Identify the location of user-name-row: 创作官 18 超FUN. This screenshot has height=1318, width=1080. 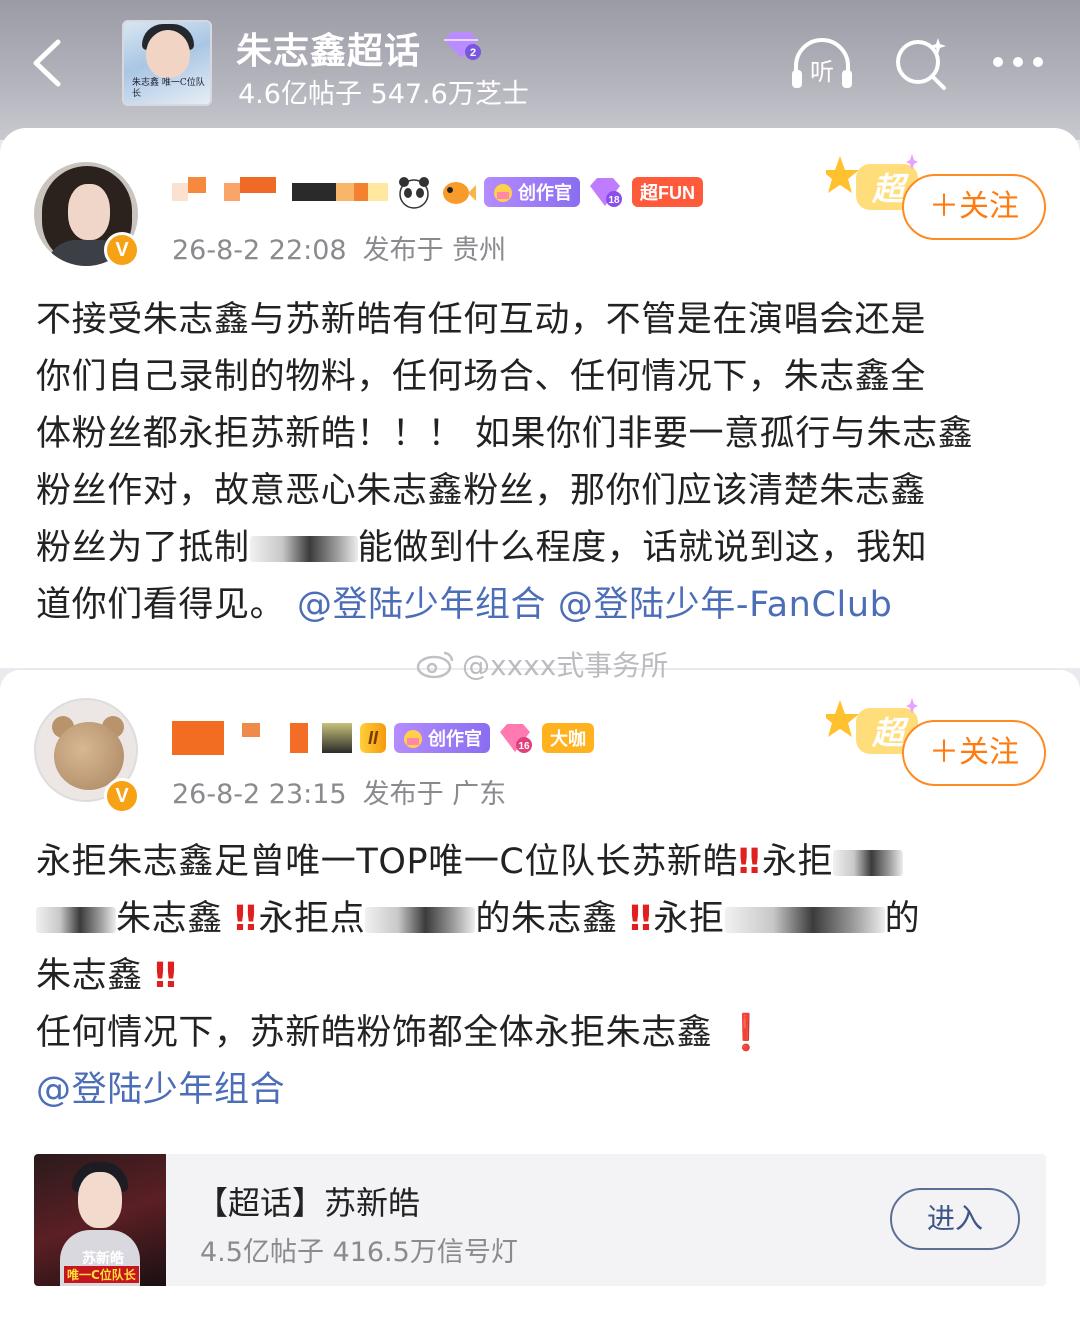
(437, 192).